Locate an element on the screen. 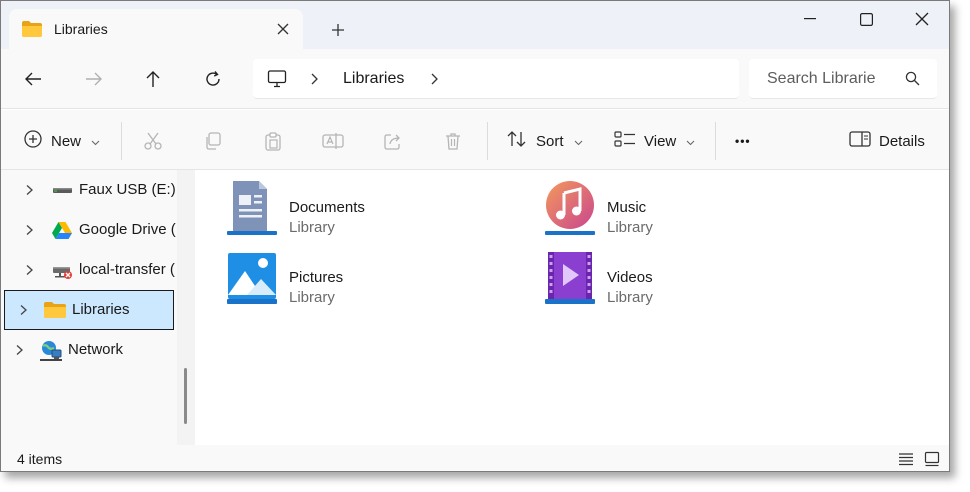  network-drive-icon is located at coordinates (62, 271).